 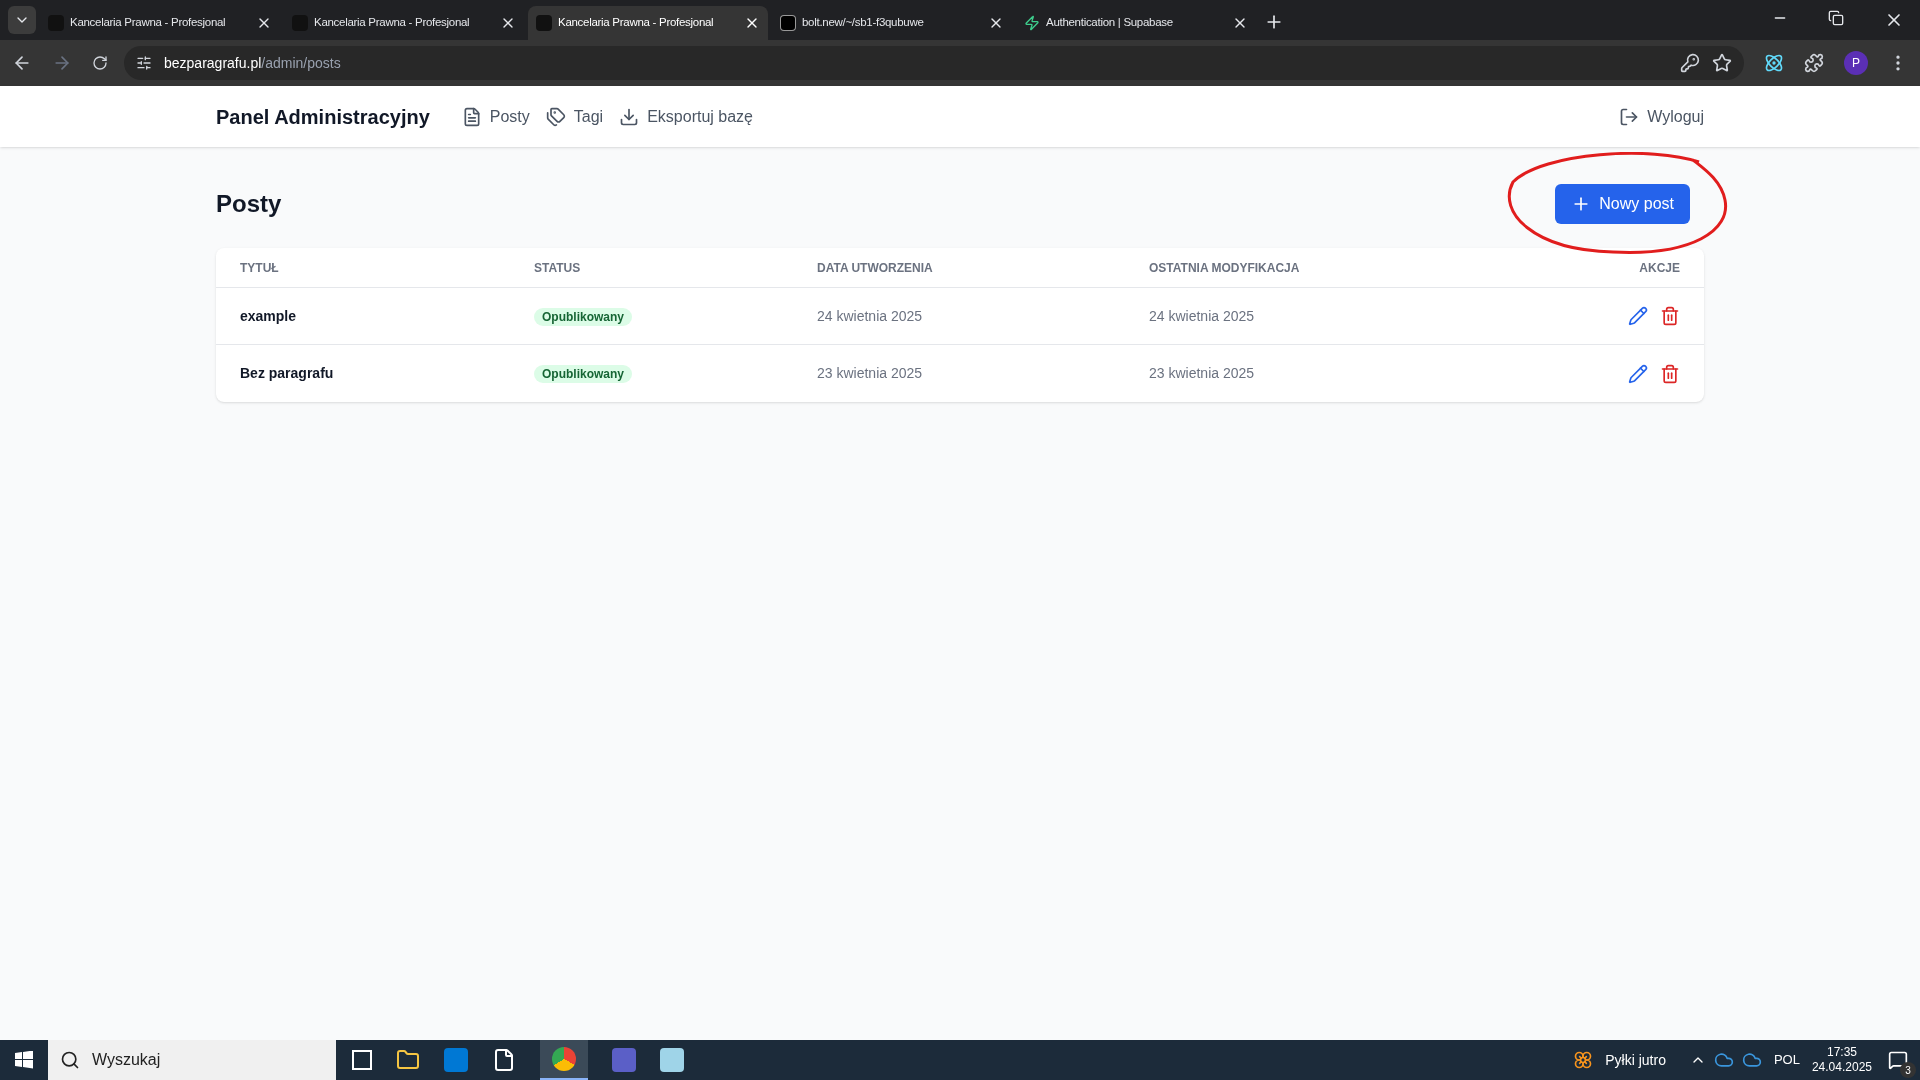 I want to click on nav-link: Eksportuj bazę, so click(x=686, y=116).